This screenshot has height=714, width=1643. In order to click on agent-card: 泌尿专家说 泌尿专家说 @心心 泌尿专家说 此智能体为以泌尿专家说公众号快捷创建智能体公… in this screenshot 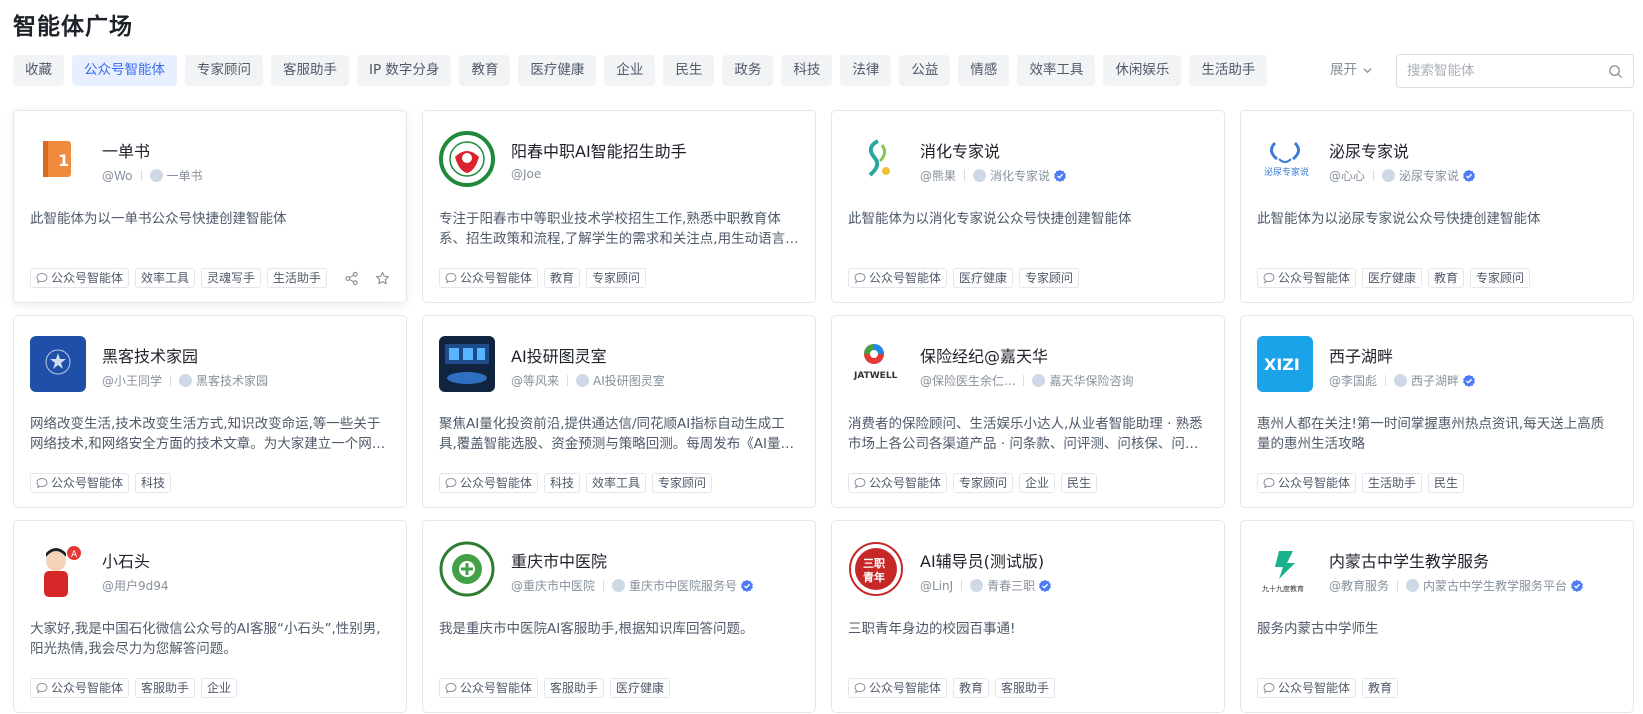, I will do `click(1437, 206)`.